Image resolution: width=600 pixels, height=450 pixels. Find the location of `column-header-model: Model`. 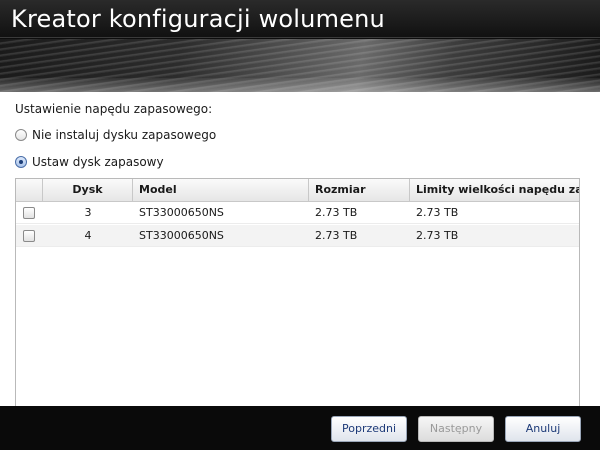

column-header-model: Model is located at coordinates (221, 190).